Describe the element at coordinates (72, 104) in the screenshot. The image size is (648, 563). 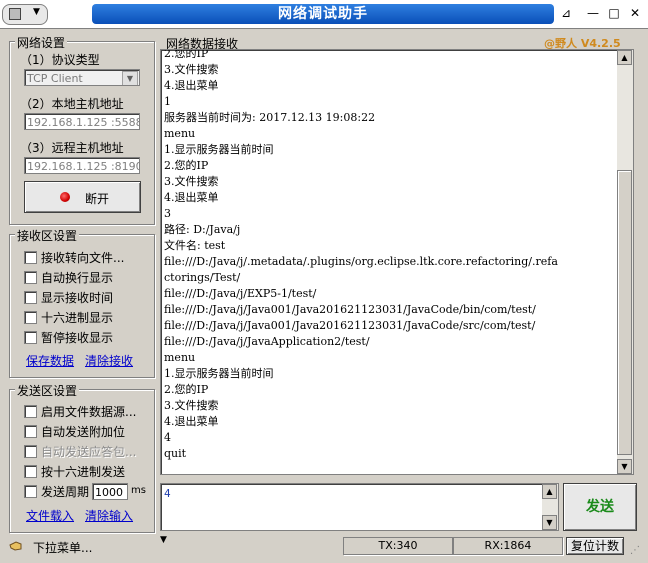
I see `local-address-label: （2）本地主机地址` at that location.